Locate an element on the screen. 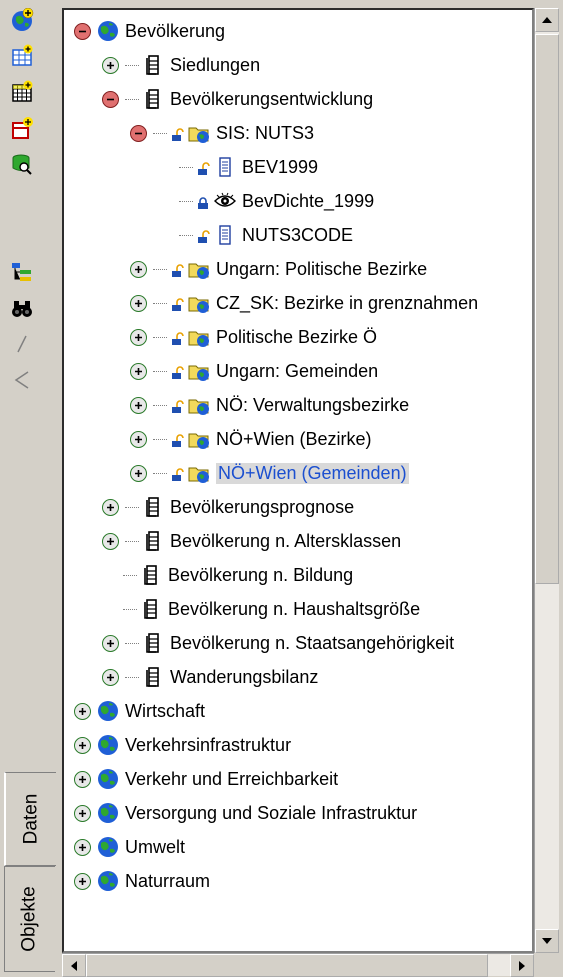 The image size is (563, 977). scroll-down-button is located at coordinates (547, 941).